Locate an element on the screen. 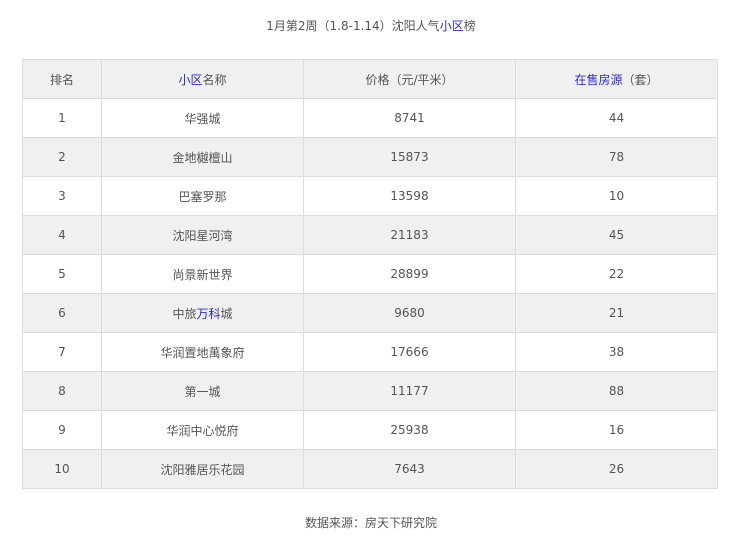 The width and height of the screenshot is (742, 546). cell-price: 15873 is located at coordinates (409, 157).